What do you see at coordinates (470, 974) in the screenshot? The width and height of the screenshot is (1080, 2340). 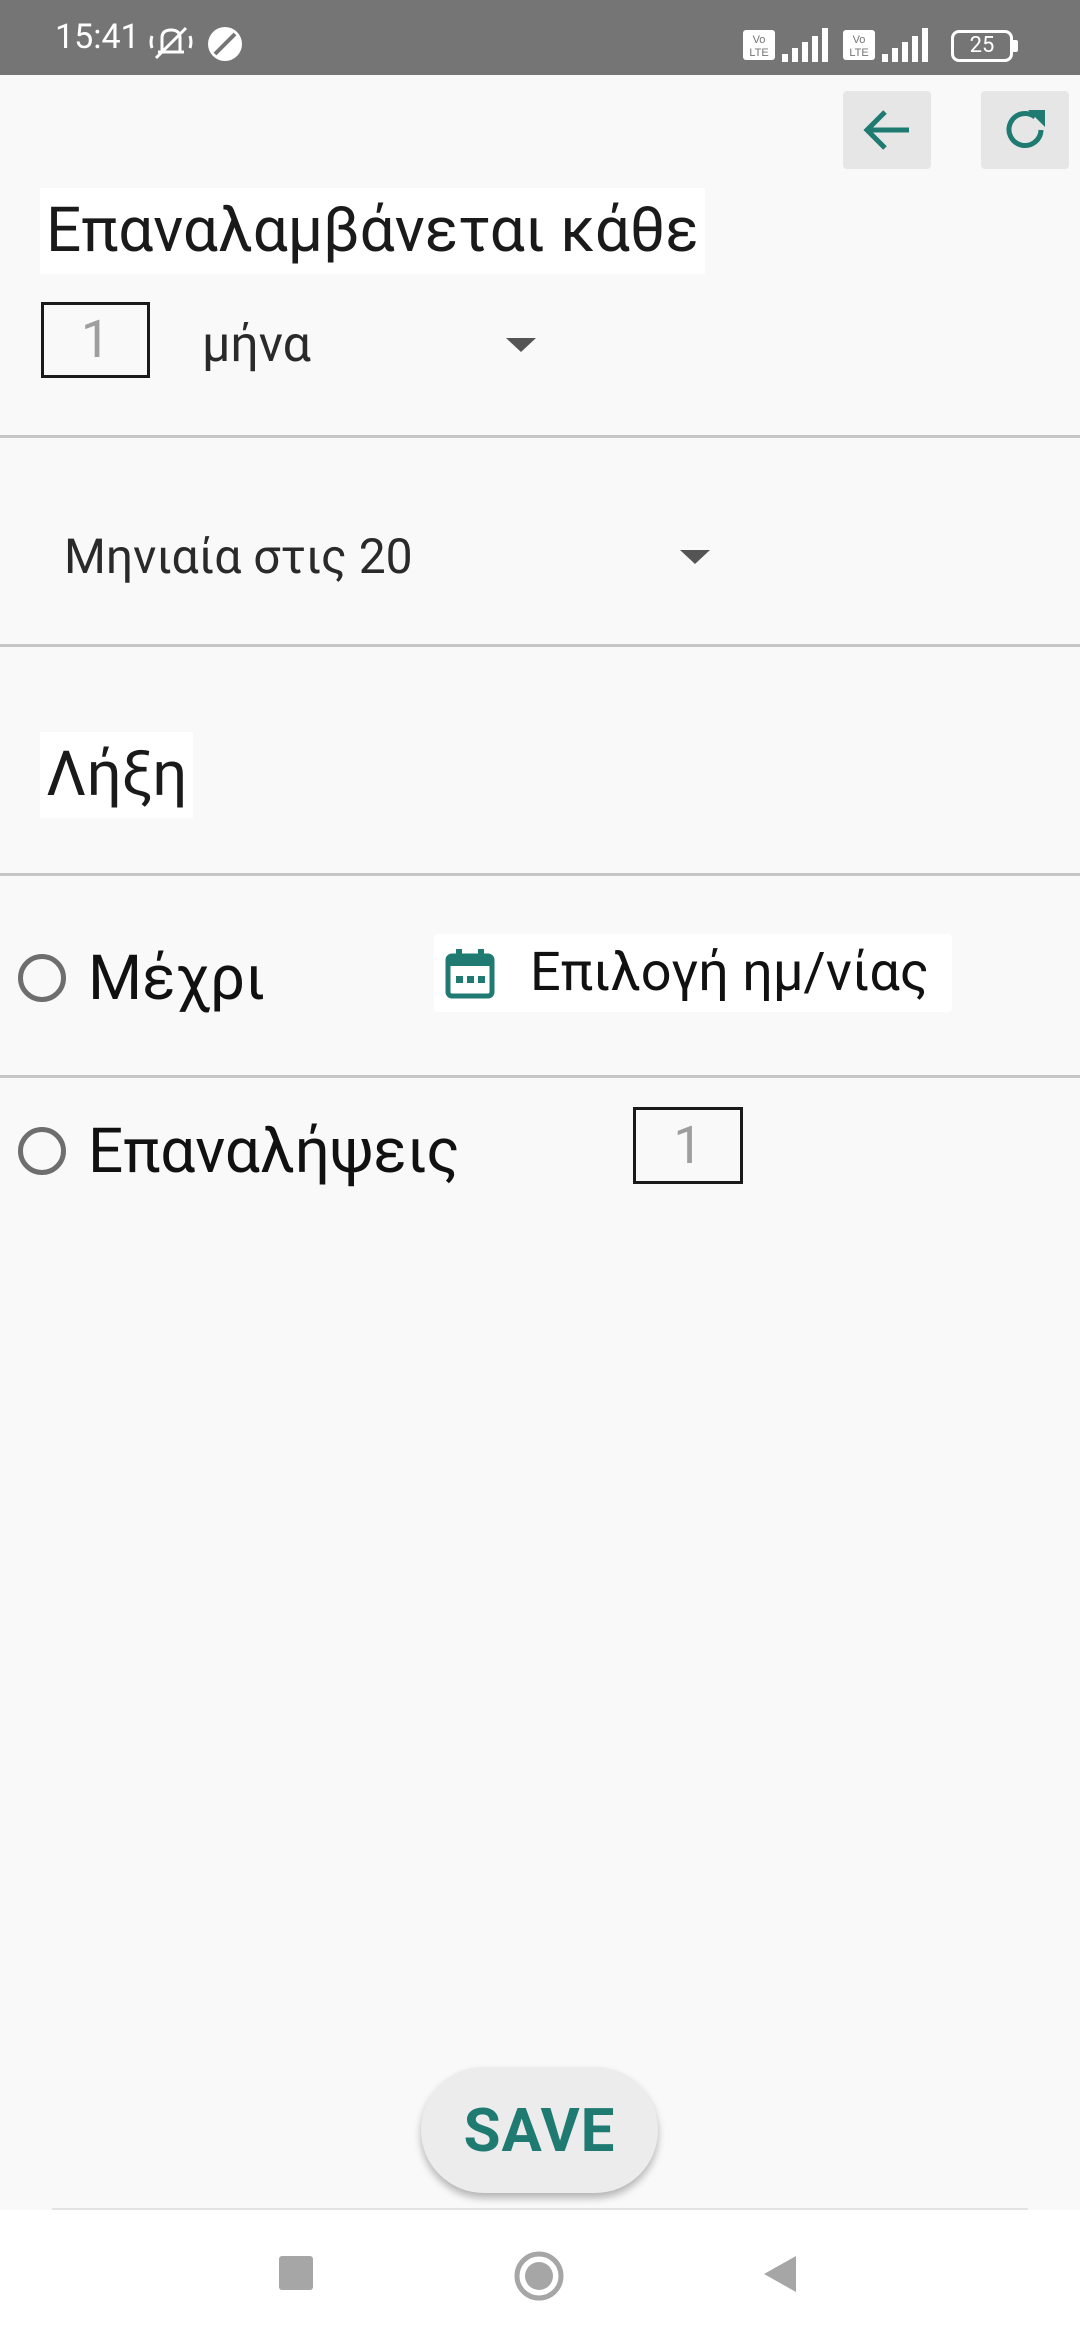 I see `calendar-icon` at bounding box center [470, 974].